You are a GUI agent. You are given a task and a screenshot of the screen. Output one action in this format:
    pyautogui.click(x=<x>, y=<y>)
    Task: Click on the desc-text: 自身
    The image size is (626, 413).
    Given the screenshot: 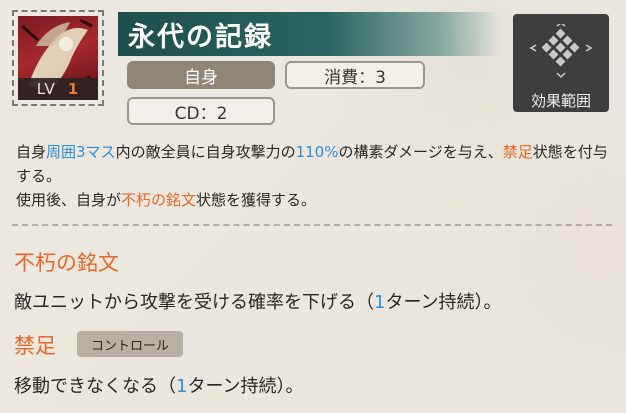 What is the action you would take?
    pyautogui.click(x=31, y=152)
    